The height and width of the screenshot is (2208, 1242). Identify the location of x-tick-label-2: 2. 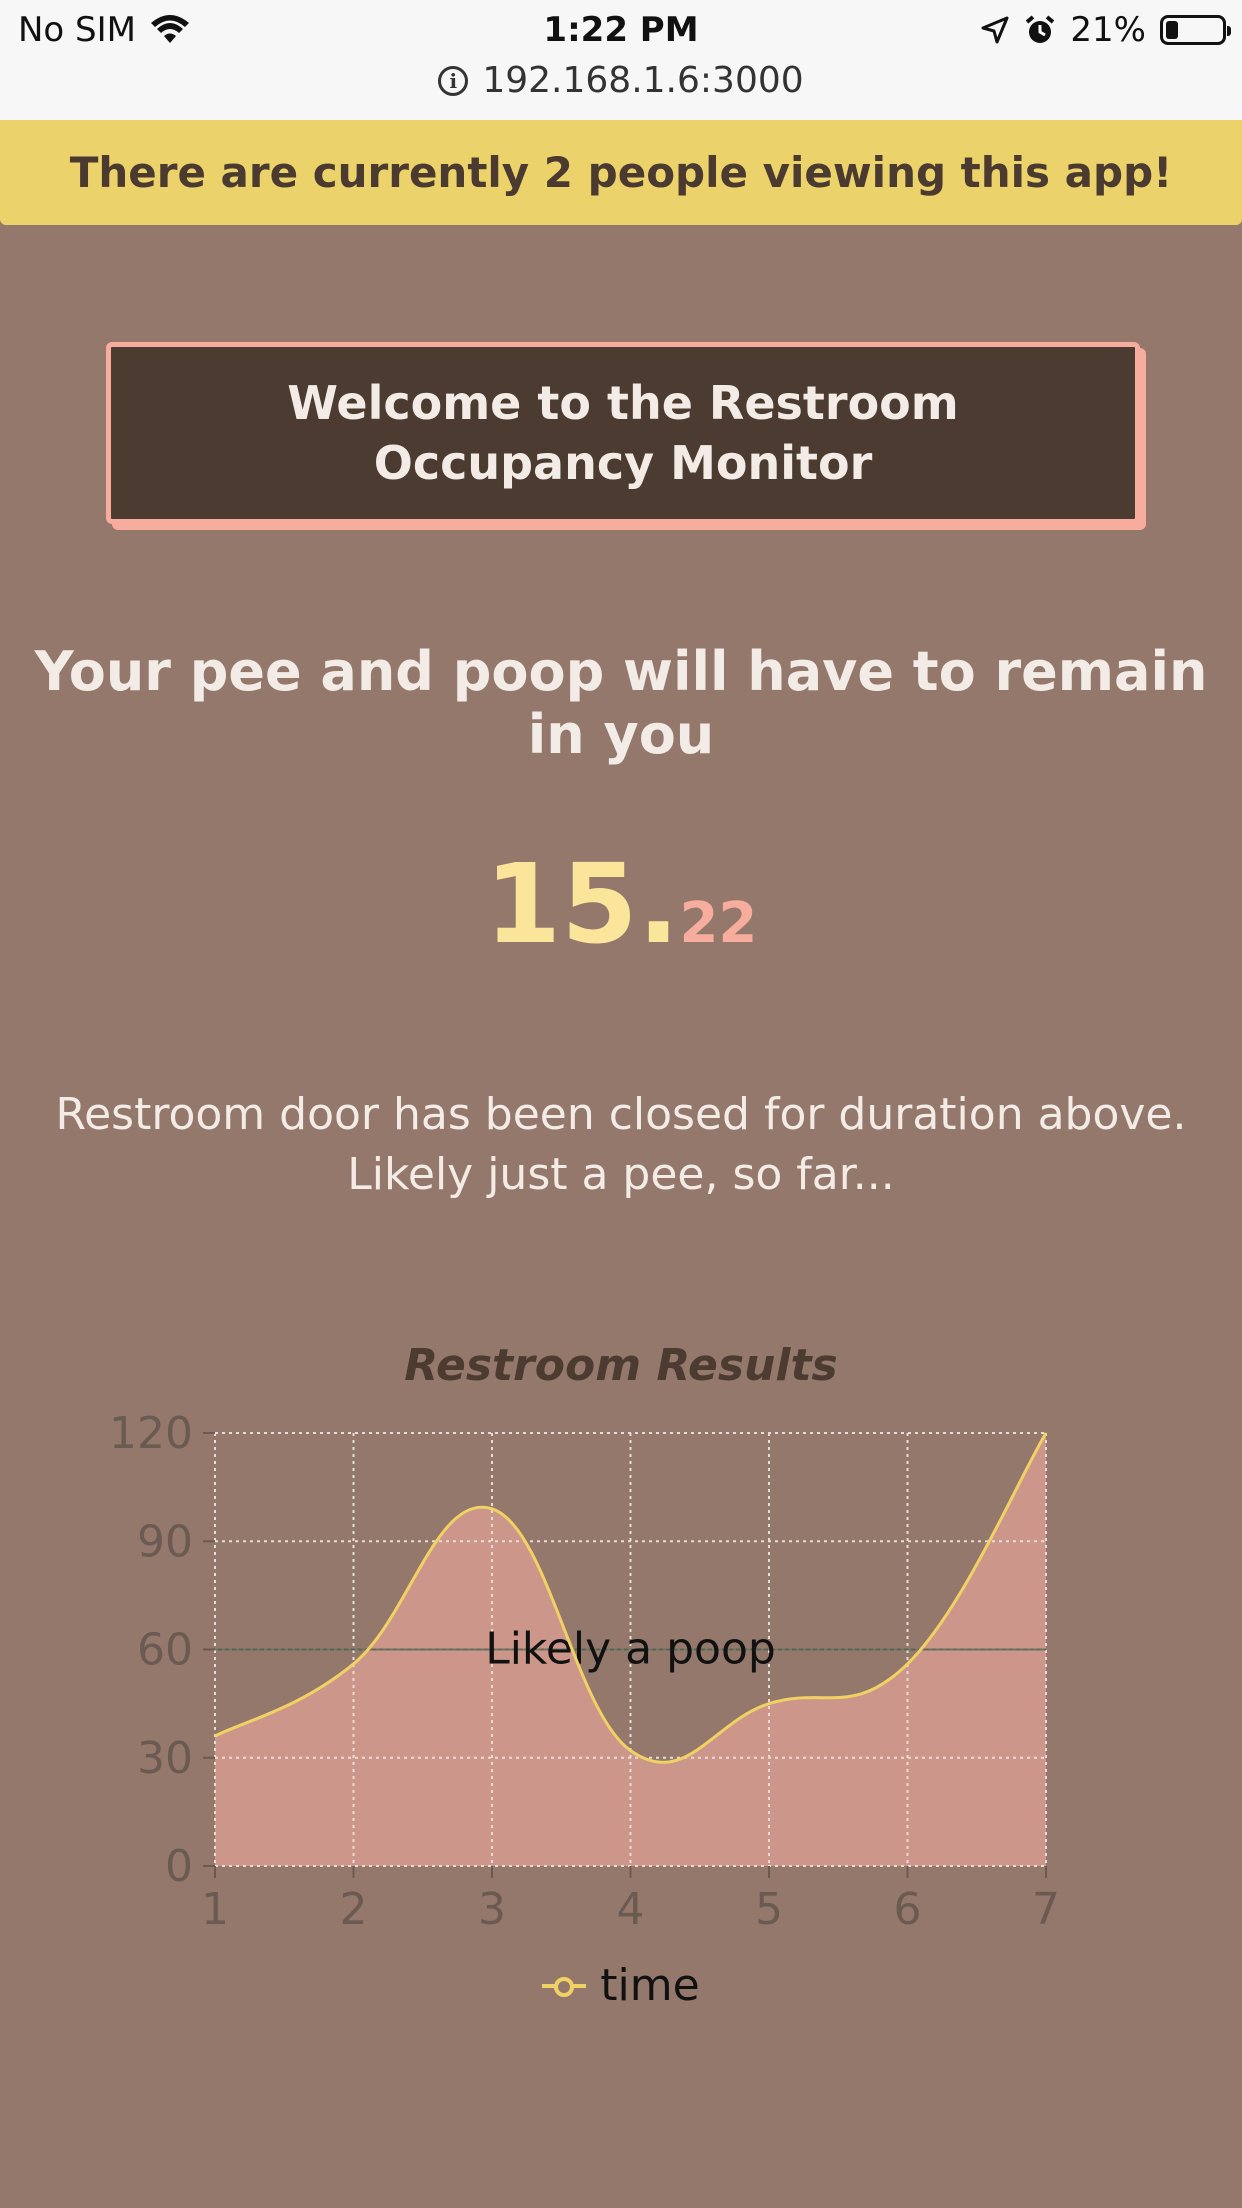
(354, 1909).